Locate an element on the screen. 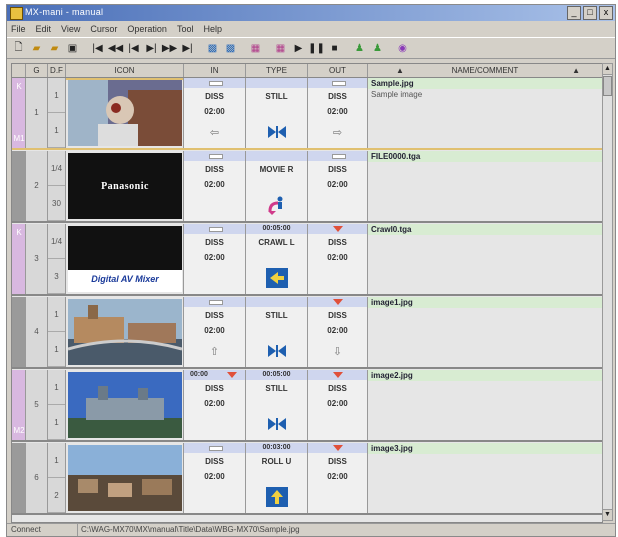  group-number: 3 is located at coordinates (37, 259).